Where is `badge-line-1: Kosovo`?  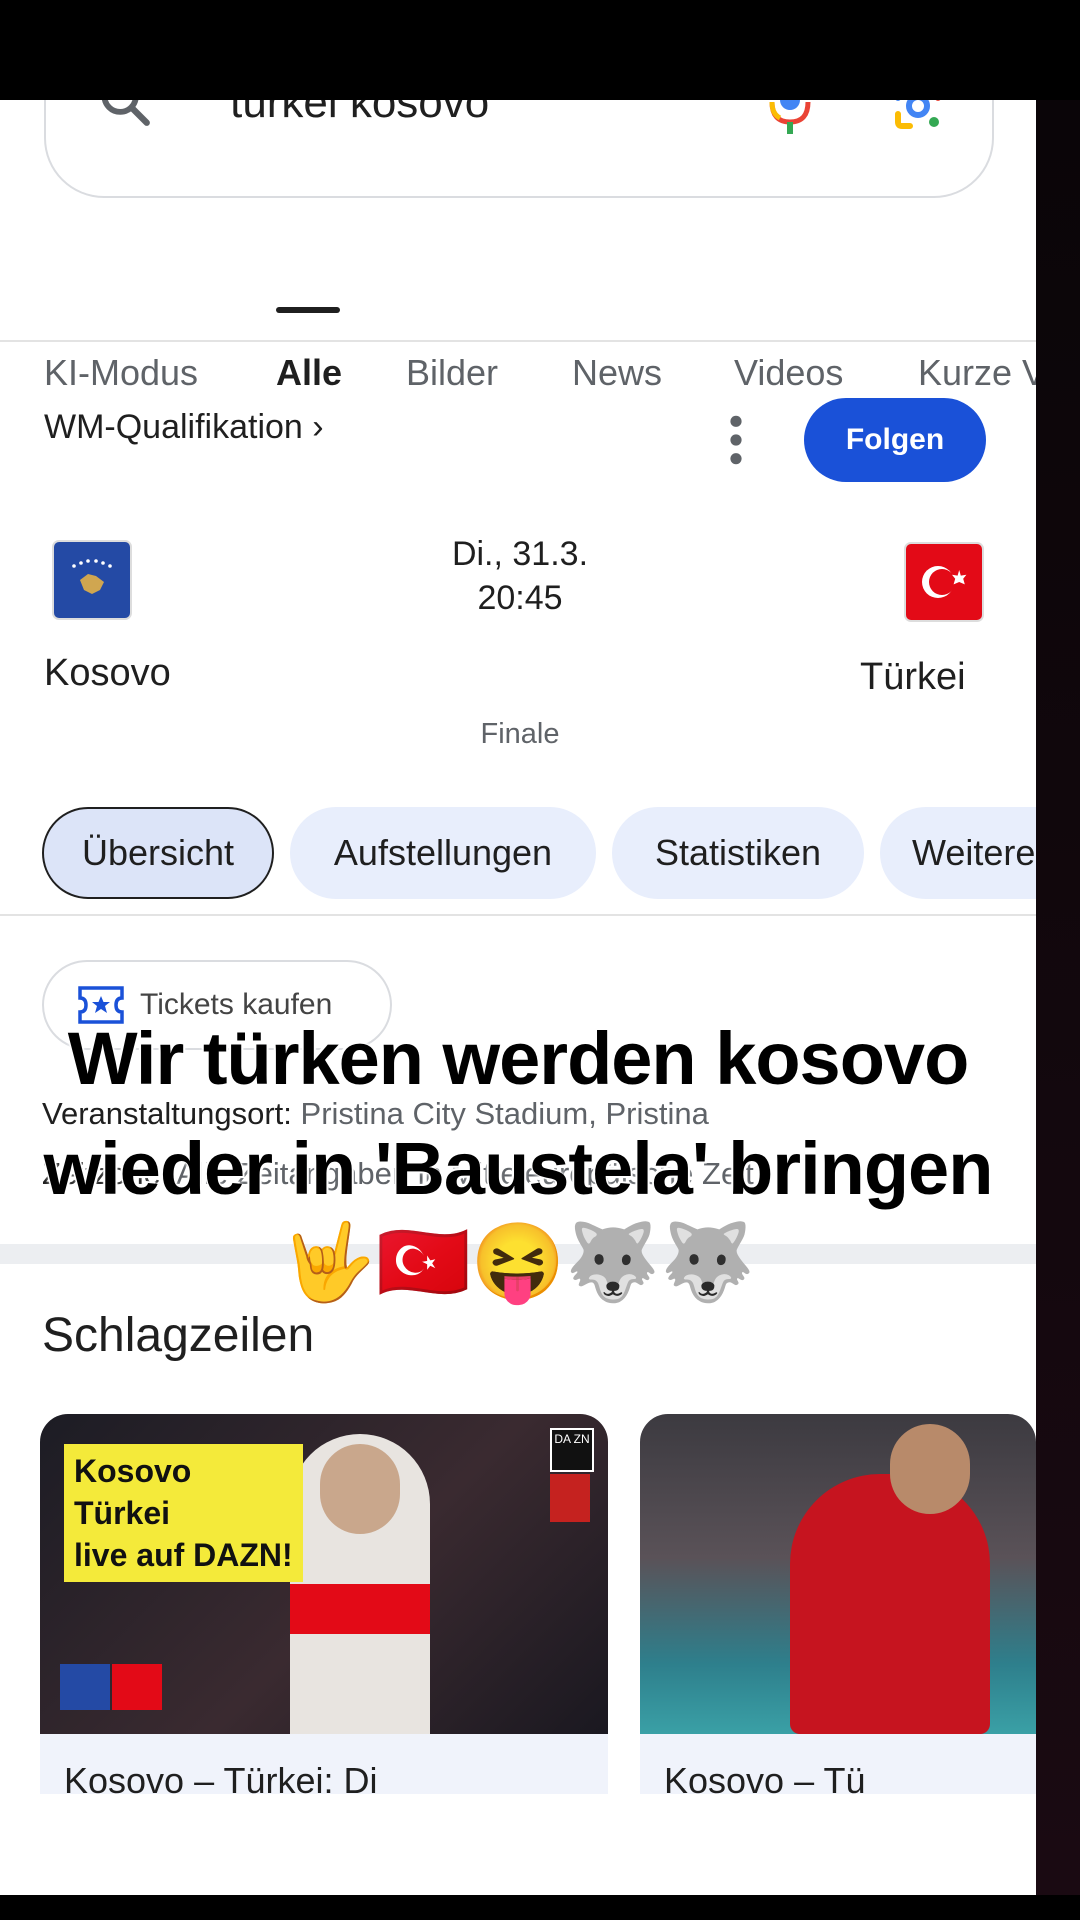 badge-line-1: Kosovo is located at coordinates (133, 1471).